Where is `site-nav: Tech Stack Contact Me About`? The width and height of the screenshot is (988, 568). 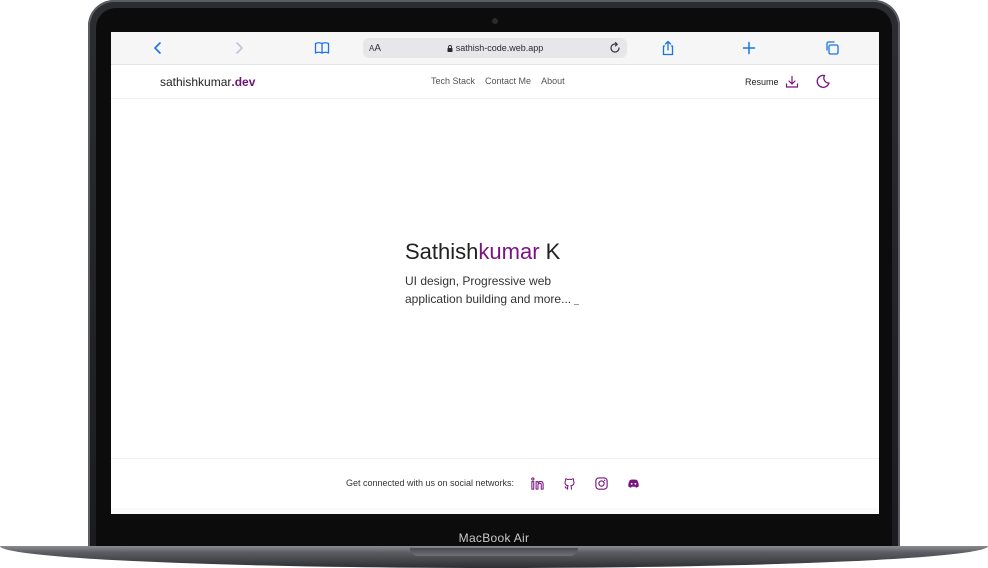 site-nav: Tech Stack Contact Me About is located at coordinates (498, 81).